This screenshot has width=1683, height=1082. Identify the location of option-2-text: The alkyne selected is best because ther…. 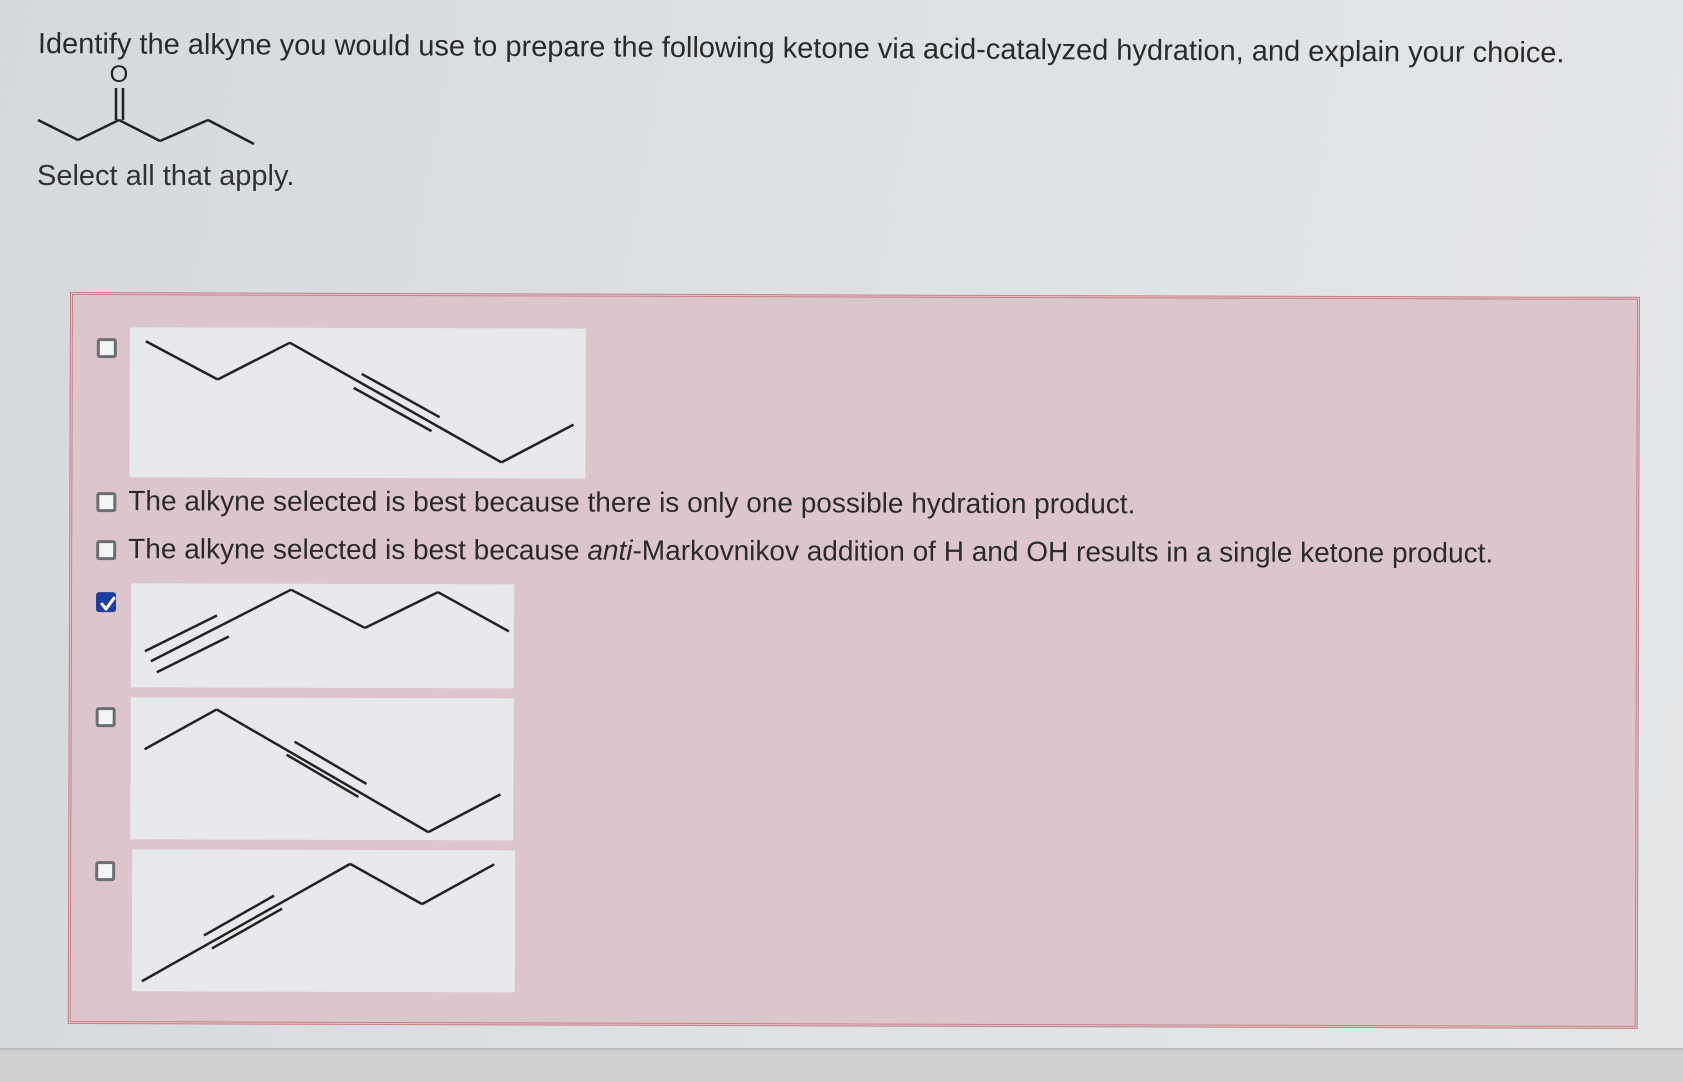
(631, 502).